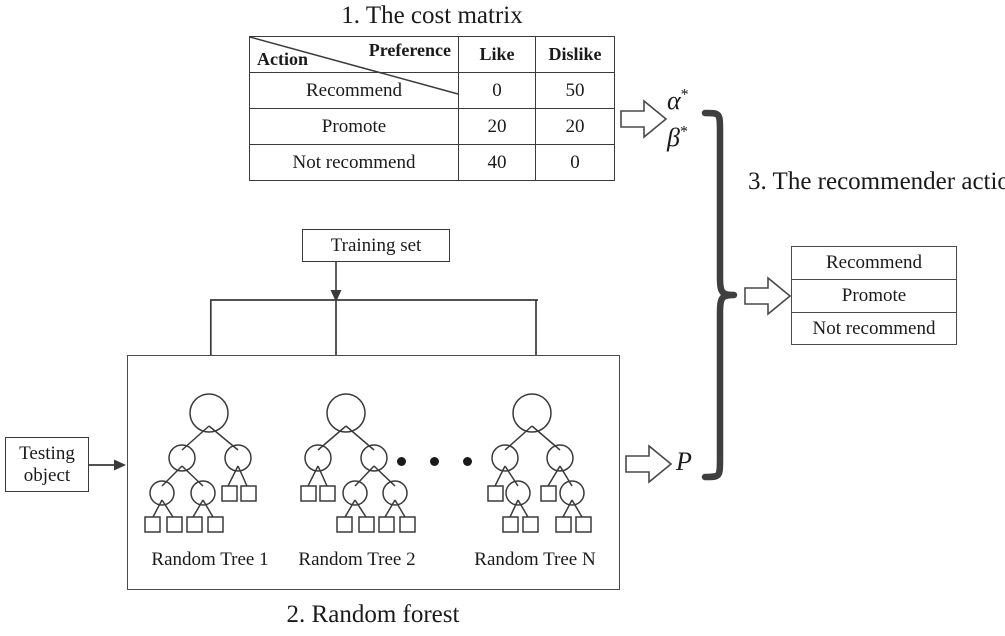 This screenshot has width=1005, height=636. I want to click on table-row: Promote 20 20, so click(432, 126).